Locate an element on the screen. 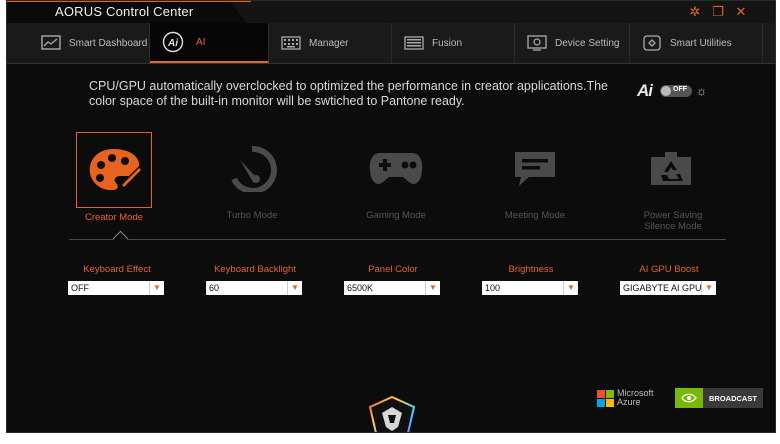 The width and height of the screenshot is (780, 444). tab-smart-utilities: Smart Utilities is located at coordinates (696, 43).